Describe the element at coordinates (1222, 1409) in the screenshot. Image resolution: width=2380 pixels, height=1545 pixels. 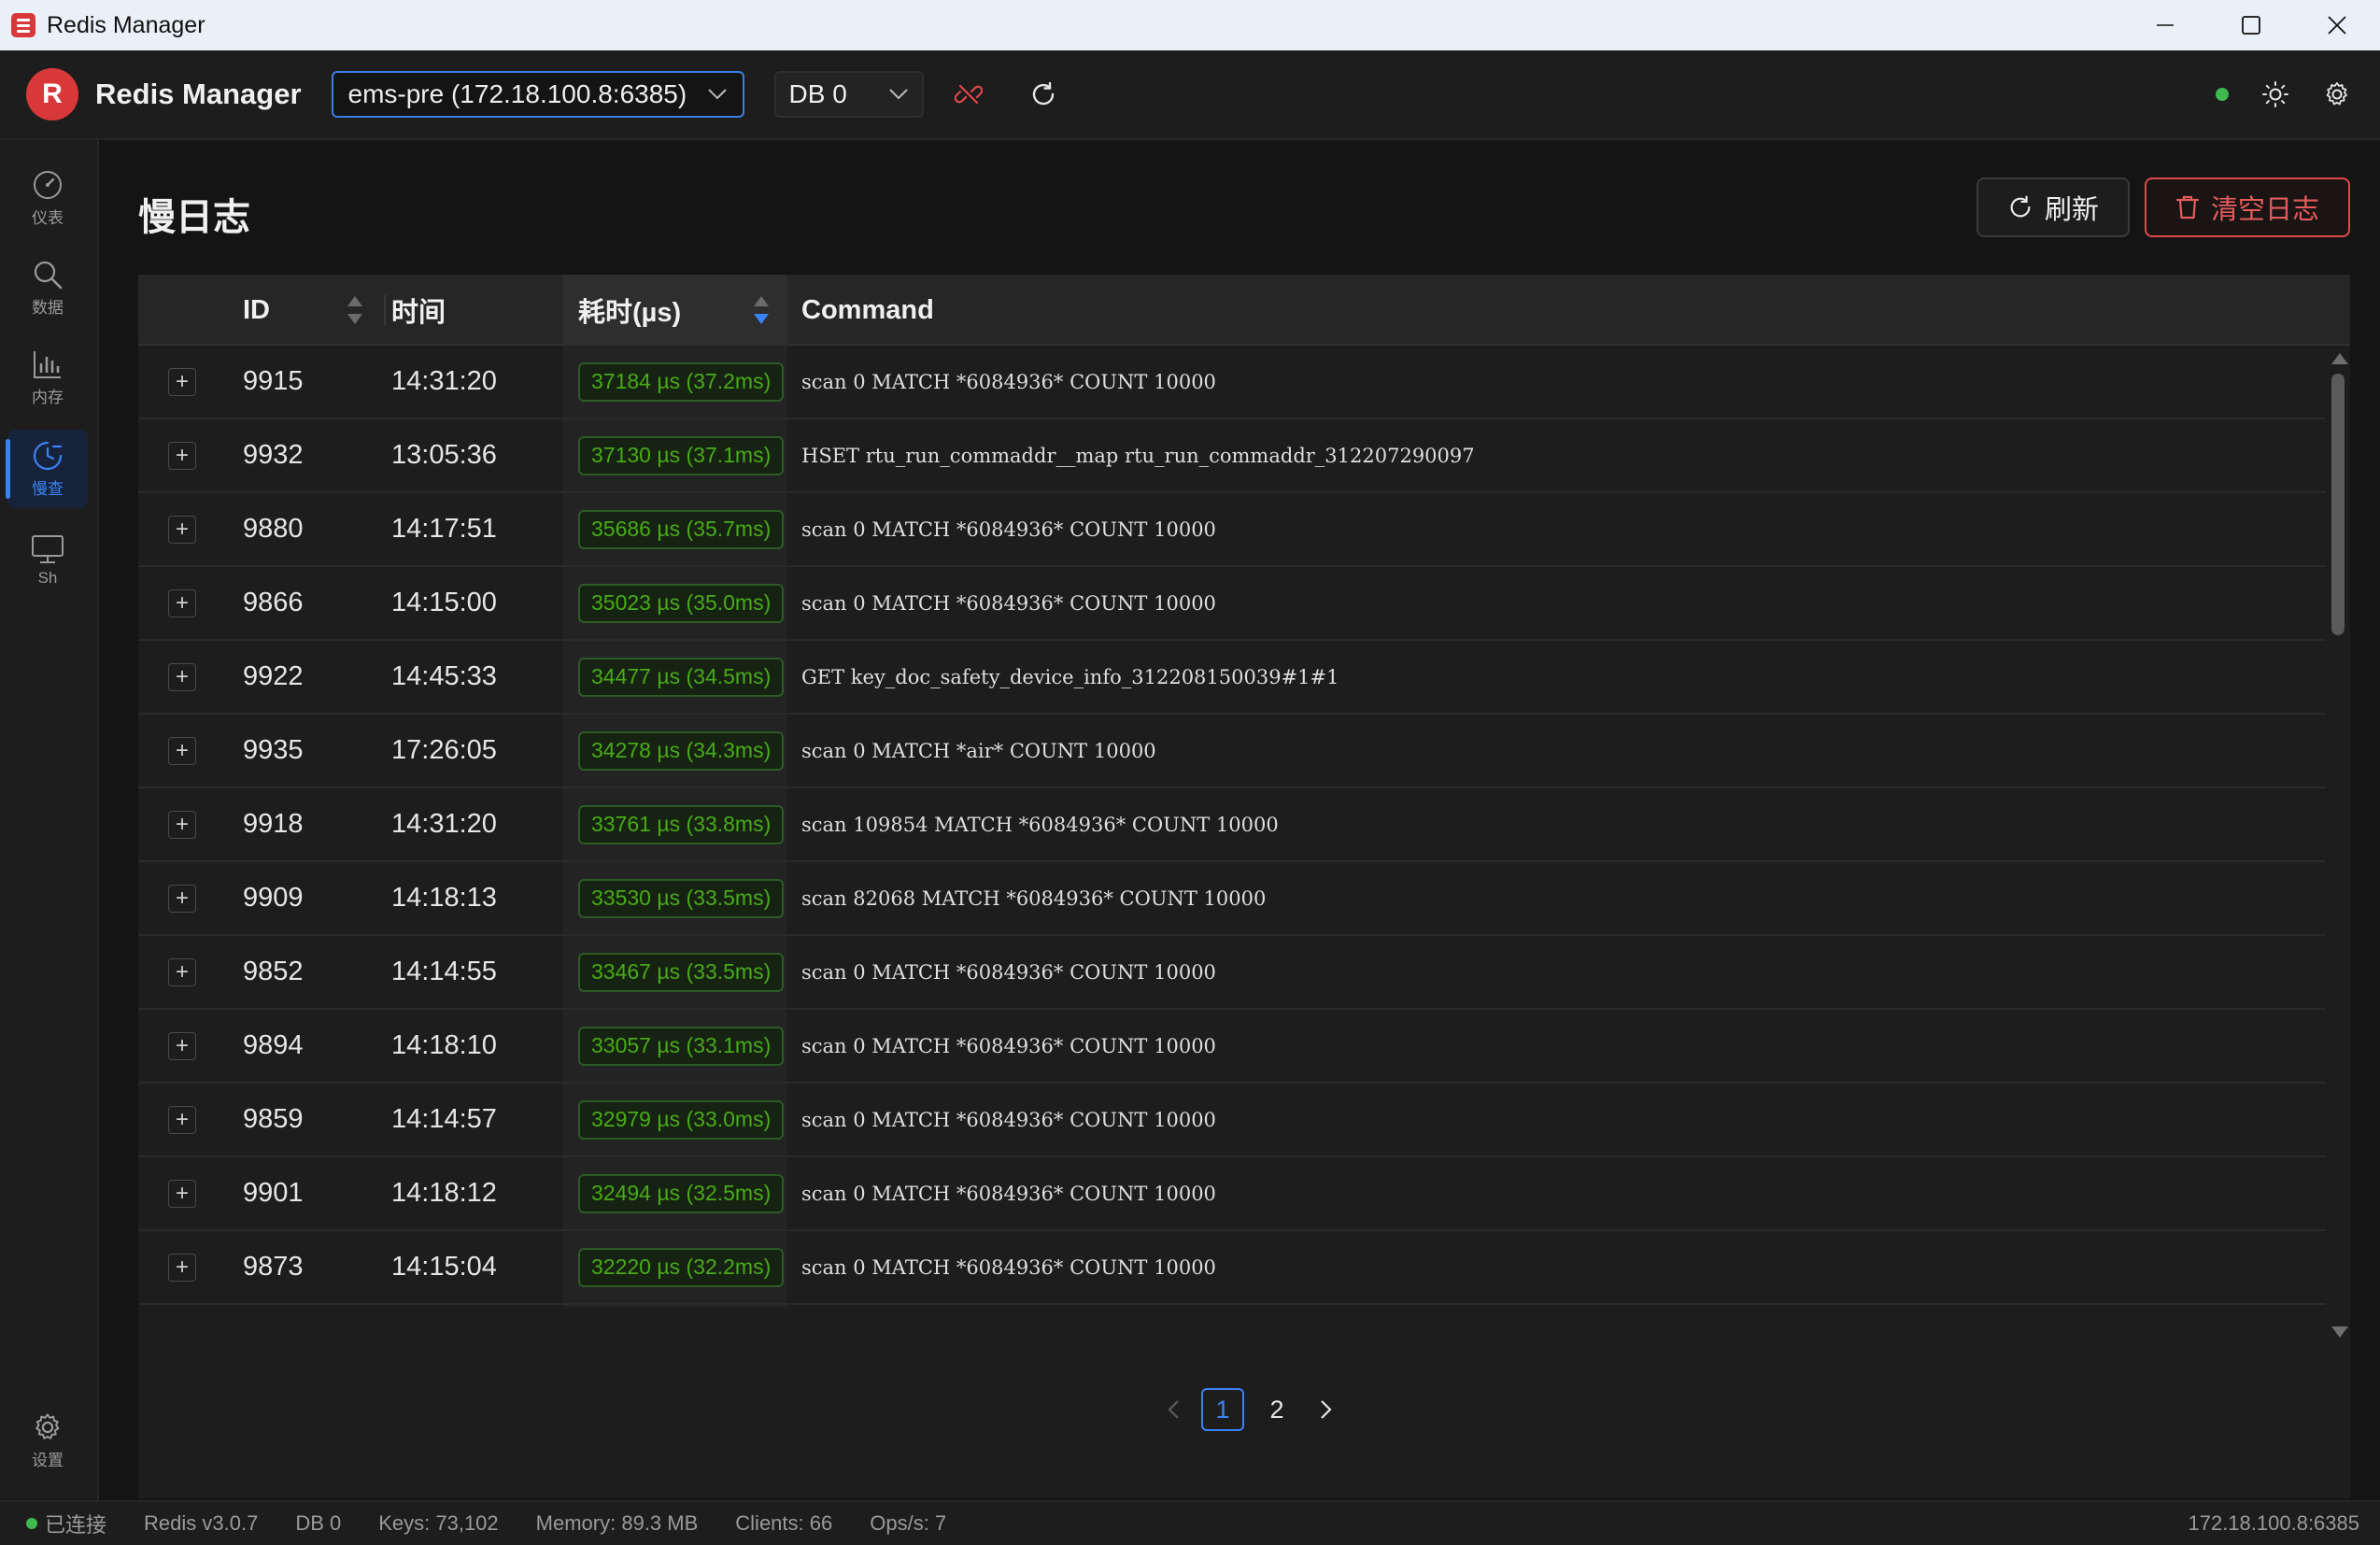
I see `page-1-button: 1` at that location.